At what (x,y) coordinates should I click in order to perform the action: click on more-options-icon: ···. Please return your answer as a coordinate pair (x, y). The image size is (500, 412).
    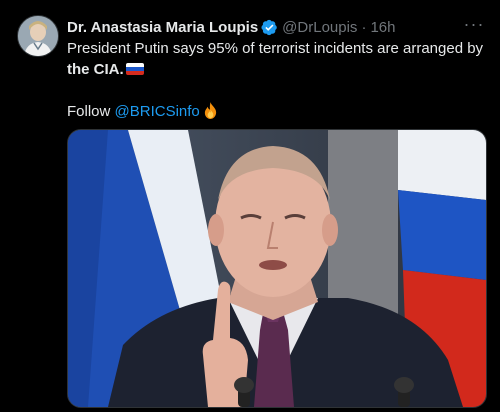
    Looking at the image, I should click on (474, 24).